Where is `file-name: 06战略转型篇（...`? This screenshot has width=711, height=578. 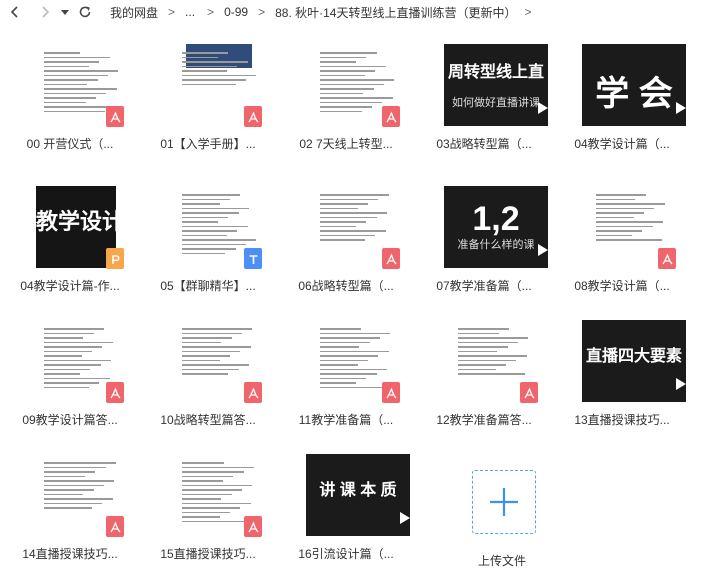 file-name: 06战略转型篇（... is located at coordinates (346, 286).